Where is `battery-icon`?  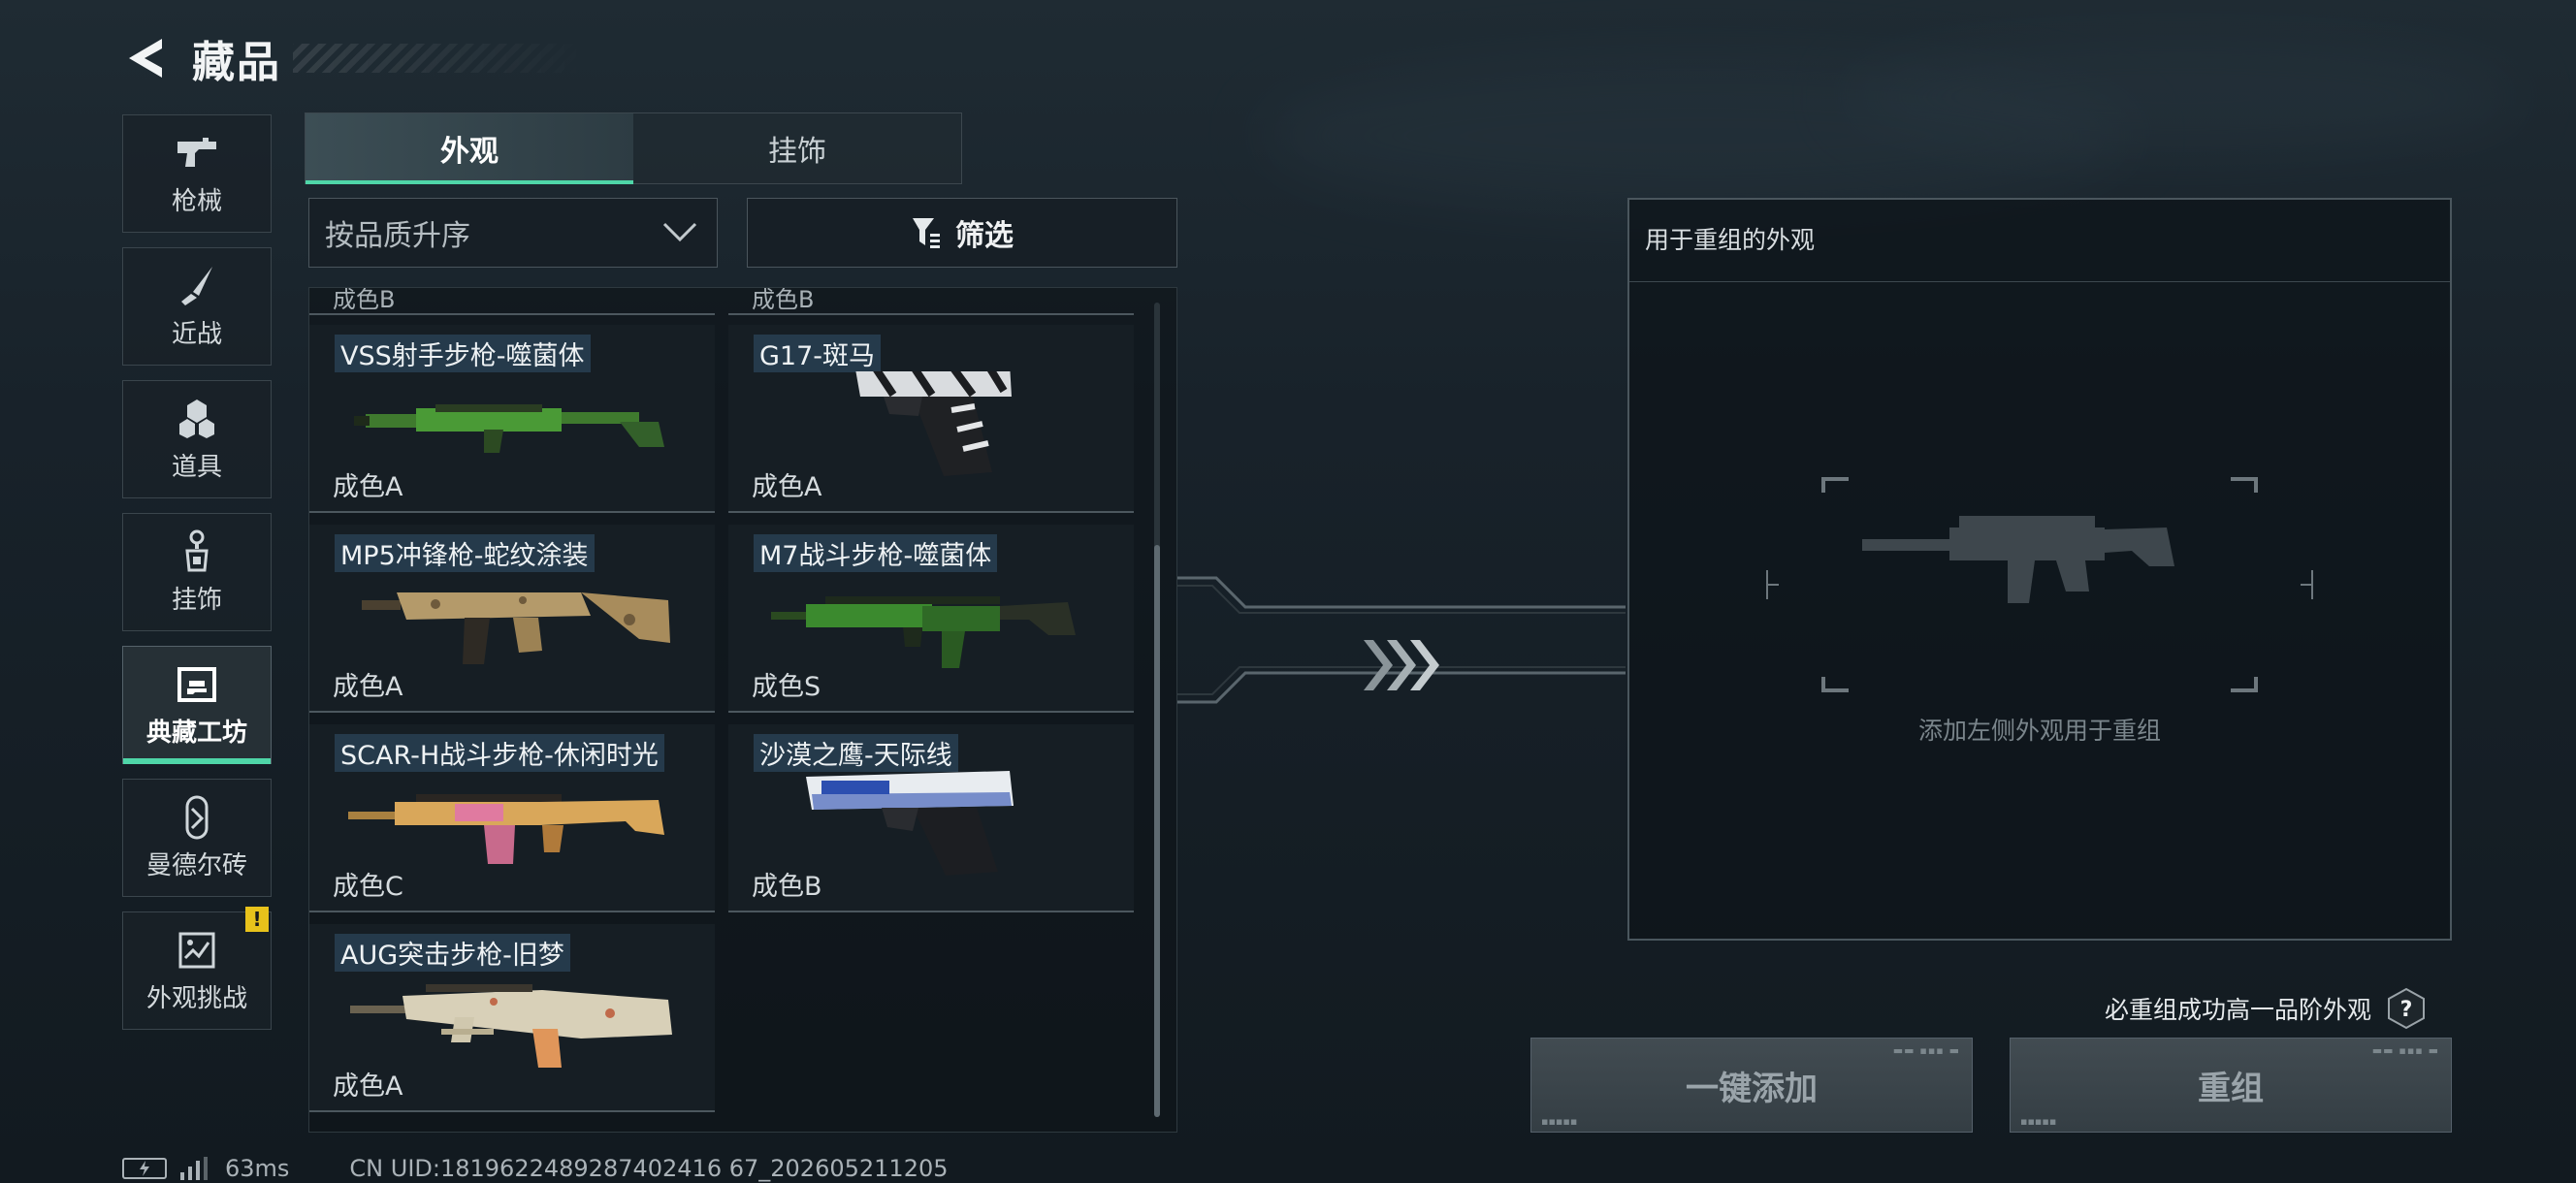
battery-icon is located at coordinates (144, 1168).